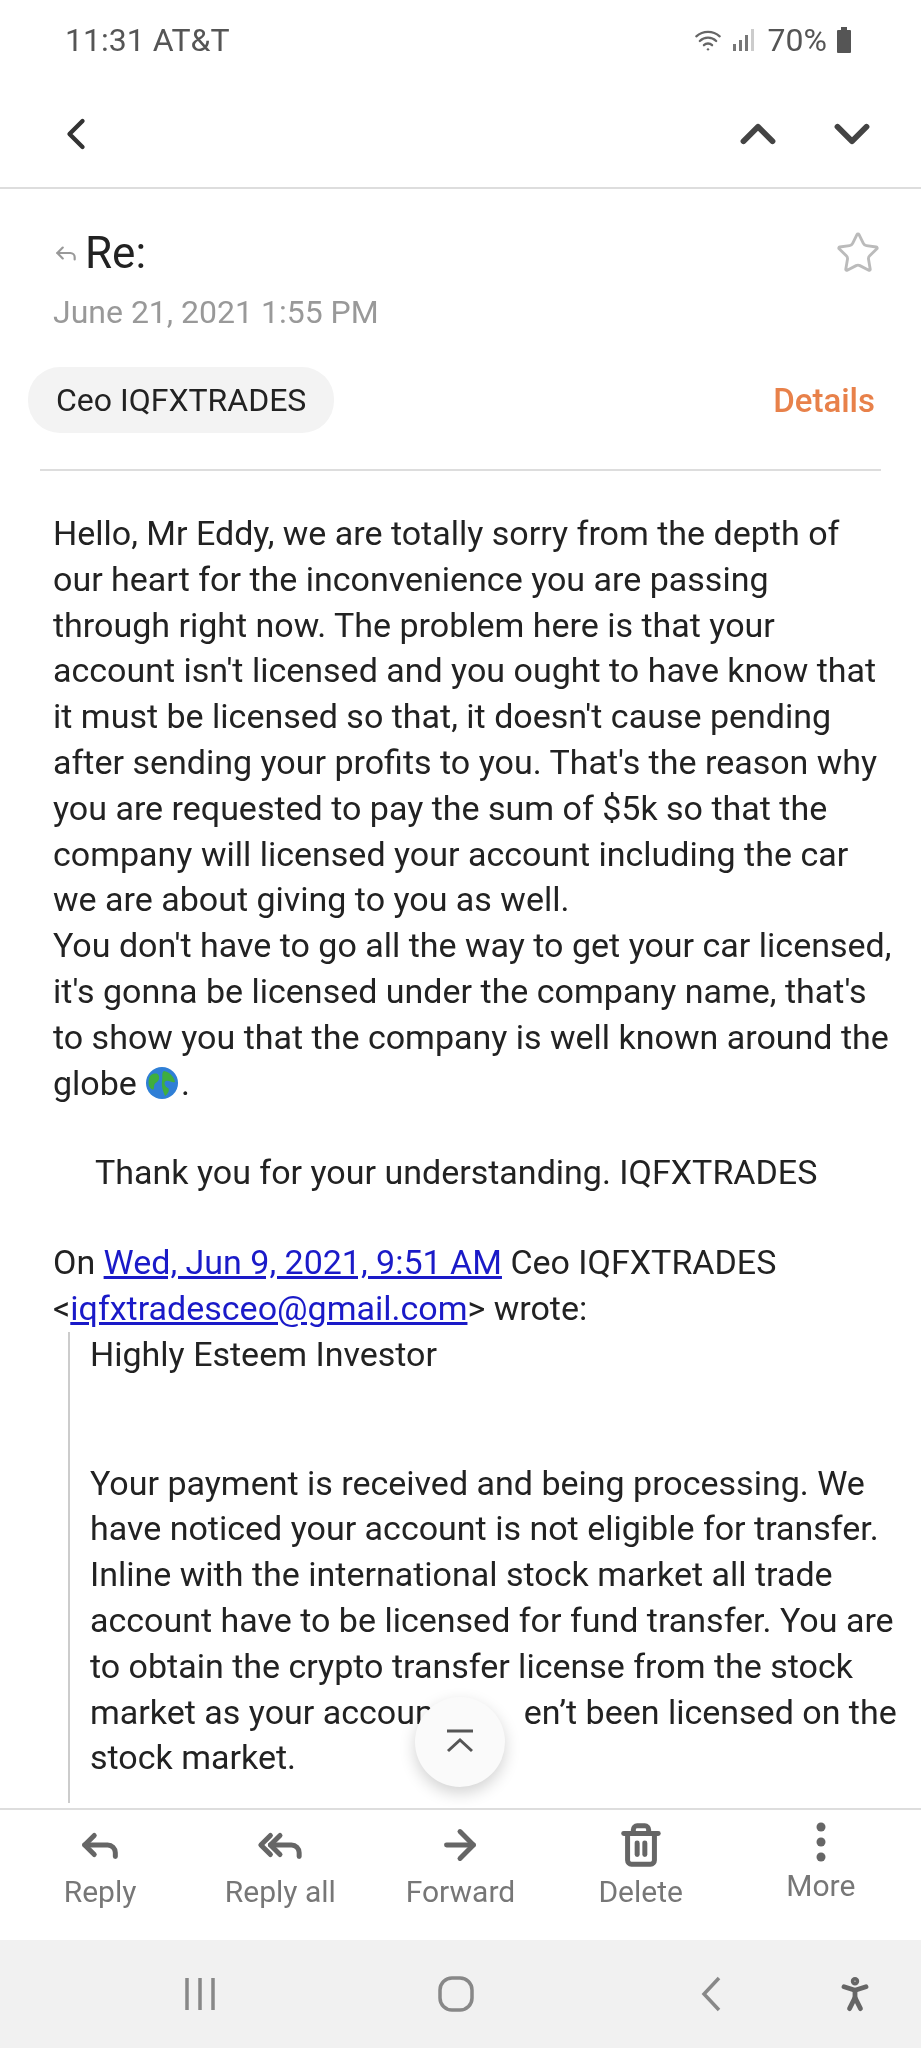  I want to click on quote-text: en’t been licensed on the, so click(710, 1712).